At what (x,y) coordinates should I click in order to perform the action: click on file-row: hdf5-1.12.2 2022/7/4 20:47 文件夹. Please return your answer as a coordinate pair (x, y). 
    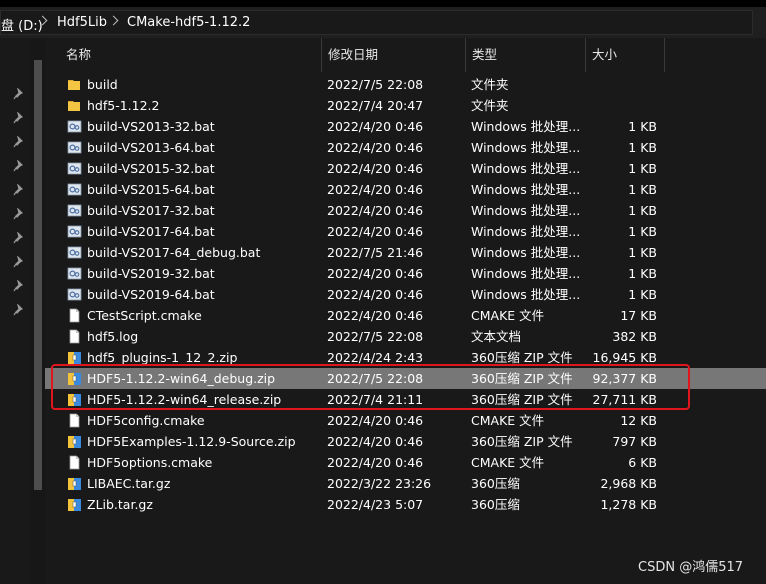
    Looking at the image, I should click on (405, 105).